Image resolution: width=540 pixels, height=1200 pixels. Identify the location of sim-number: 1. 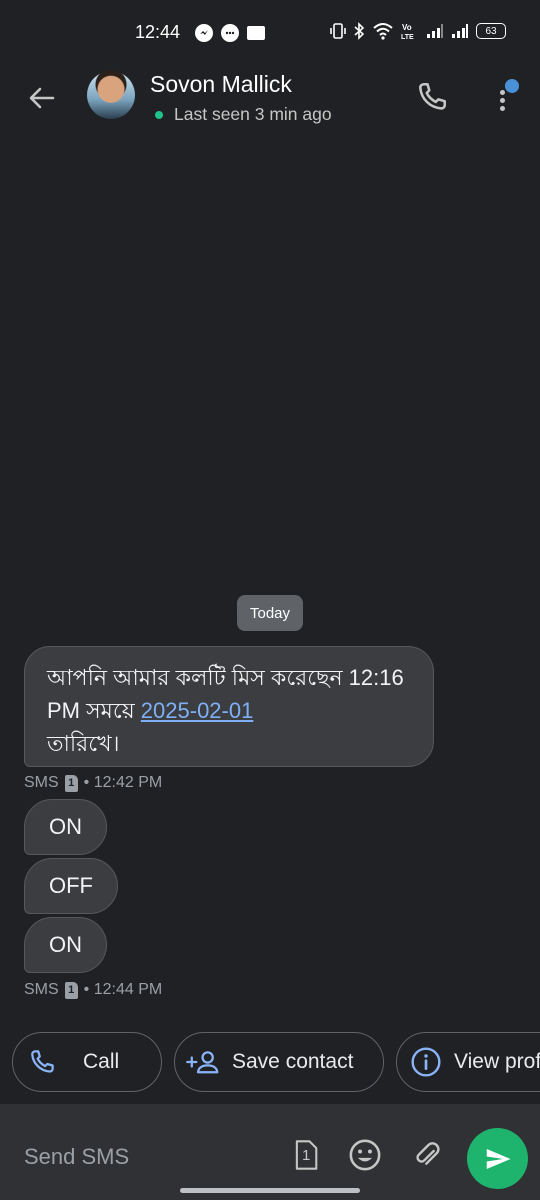
(306, 1155).